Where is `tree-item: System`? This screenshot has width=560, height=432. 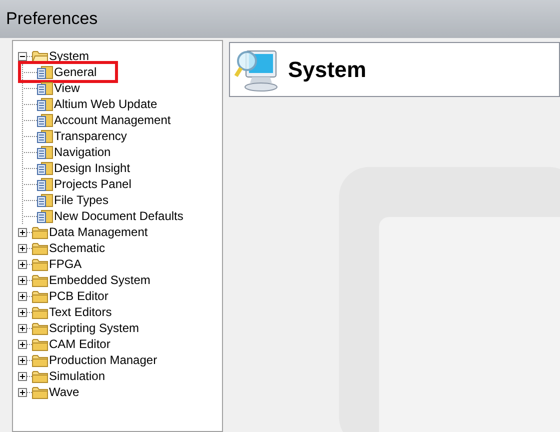
tree-item: System is located at coordinates (69, 56).